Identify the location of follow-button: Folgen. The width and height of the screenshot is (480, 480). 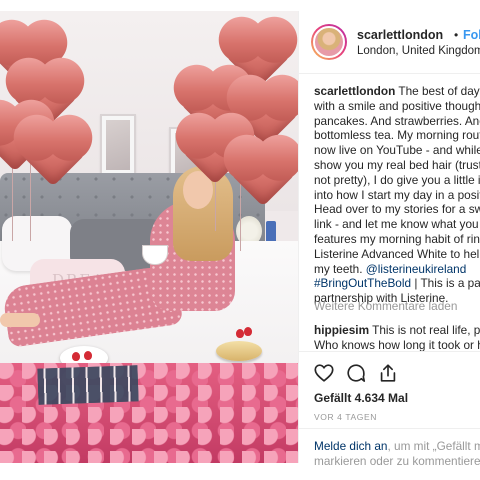
(471, 35).